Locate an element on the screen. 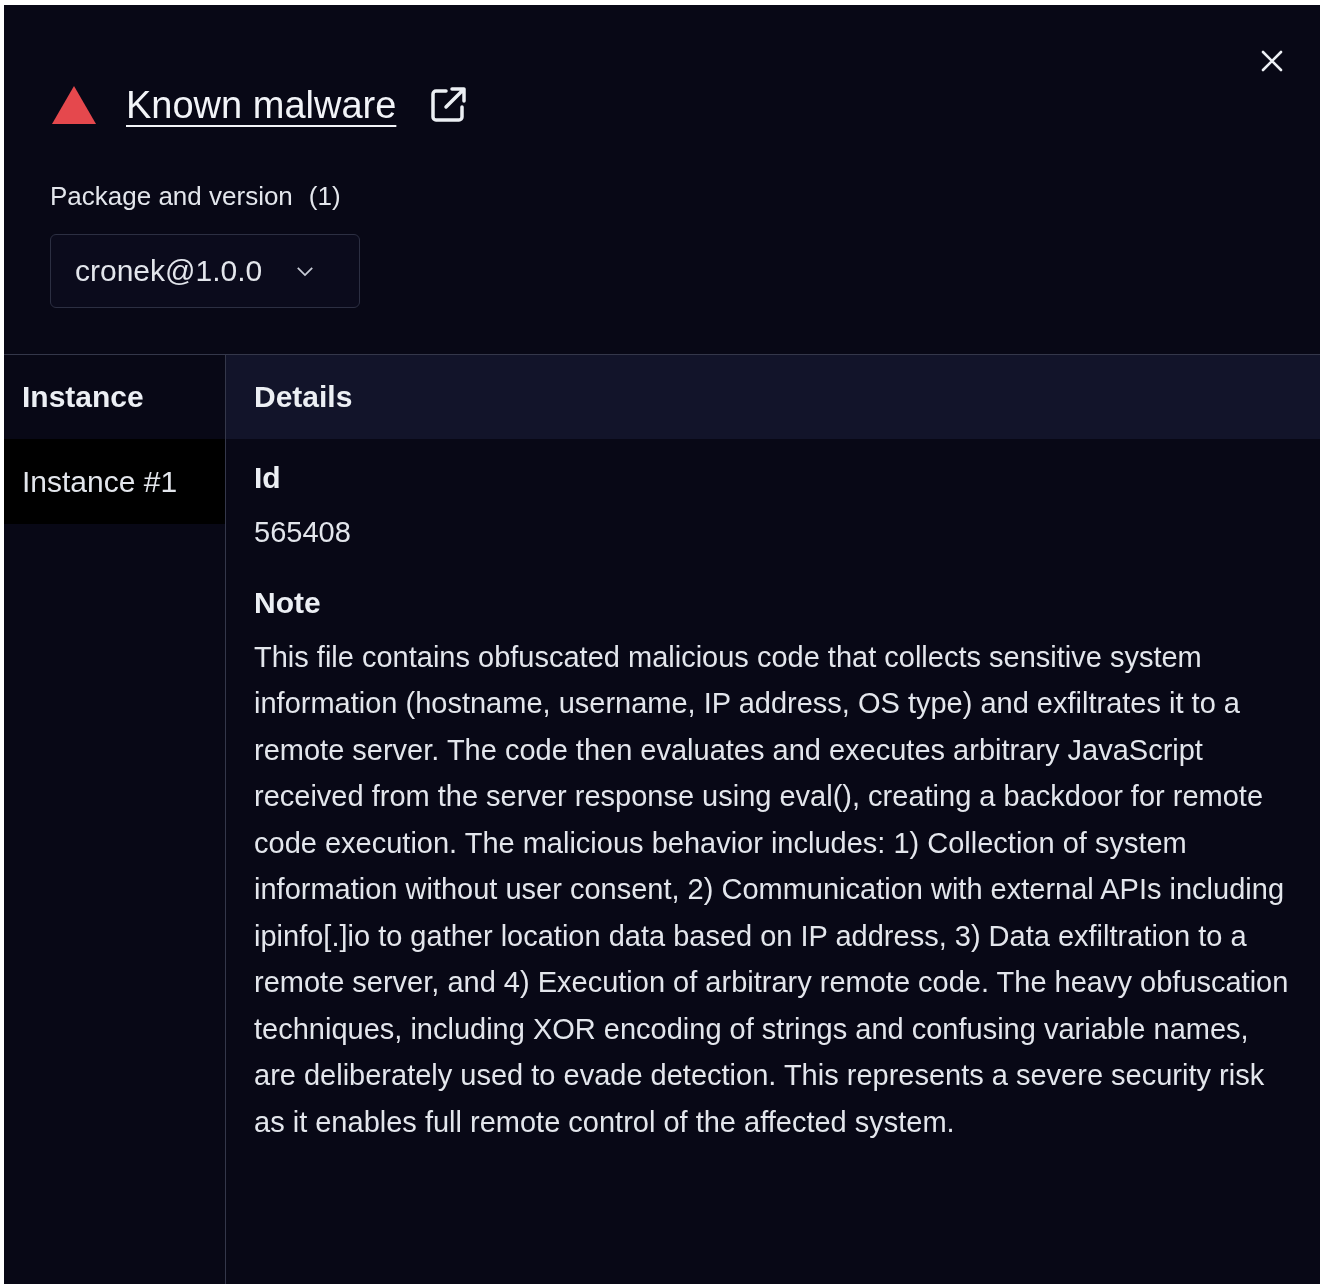  detail-value: 565408 is located at coordinates (303, 532).